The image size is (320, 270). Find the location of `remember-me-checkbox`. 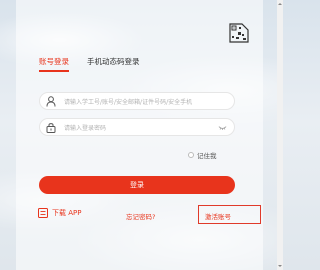

remember-me-checkbox is located at coordinates (191, 155).